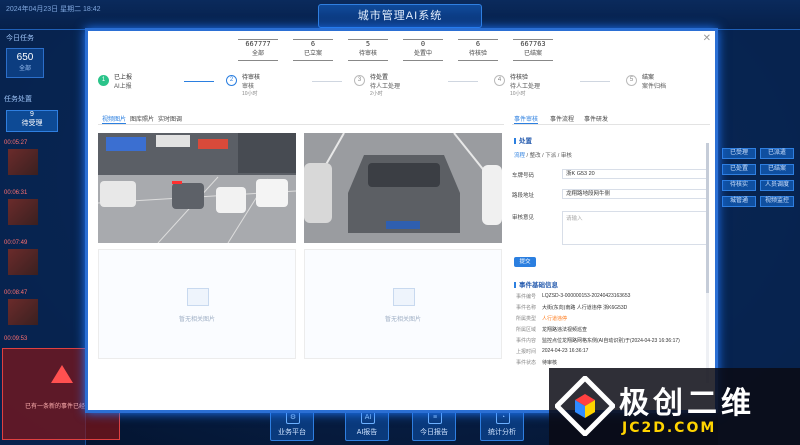 Image resolution: width=800 pixels, height=445 pixels. Describe the element at coordinates (525, 262) in the screenshot. I see `submit-button: 提交` at that location.